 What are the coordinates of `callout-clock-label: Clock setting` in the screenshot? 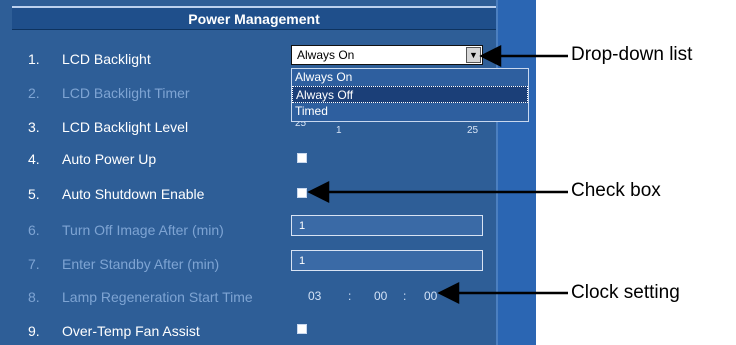 It's located at (625, 292).